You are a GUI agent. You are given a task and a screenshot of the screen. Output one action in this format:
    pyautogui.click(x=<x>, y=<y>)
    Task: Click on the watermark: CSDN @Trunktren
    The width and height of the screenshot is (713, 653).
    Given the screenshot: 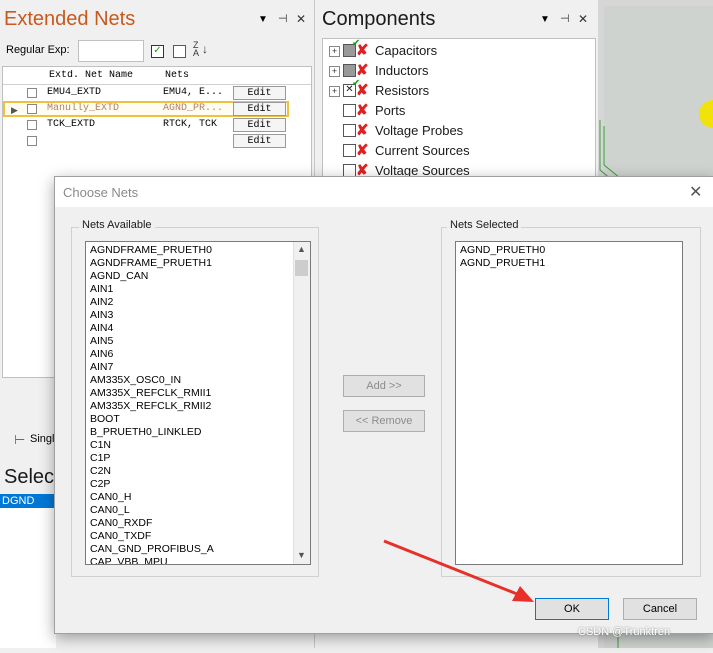 What is the action you would take?
    pyautogui.click(x=624, y=632)
    